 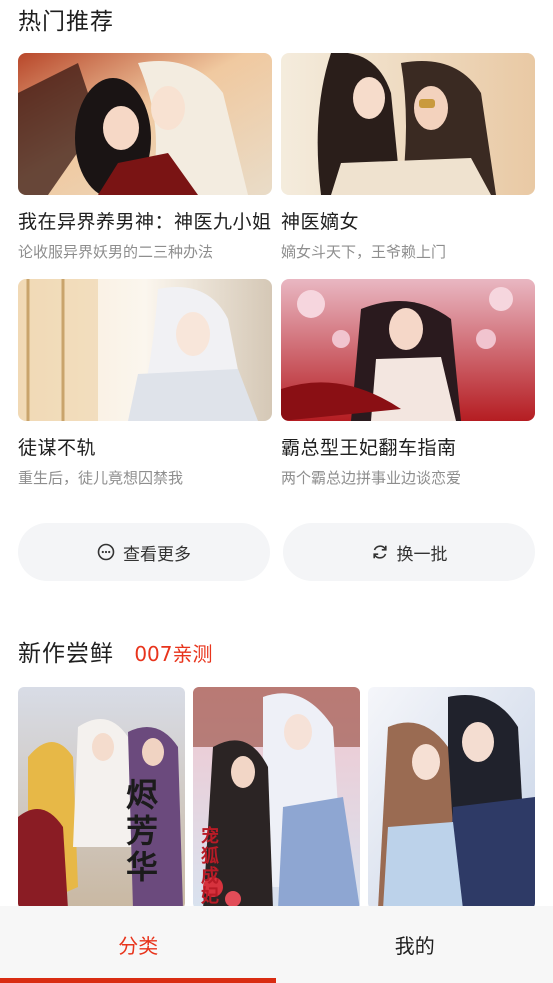 I want to click on tab-category-label: 分类, so click(x=138, y=946).